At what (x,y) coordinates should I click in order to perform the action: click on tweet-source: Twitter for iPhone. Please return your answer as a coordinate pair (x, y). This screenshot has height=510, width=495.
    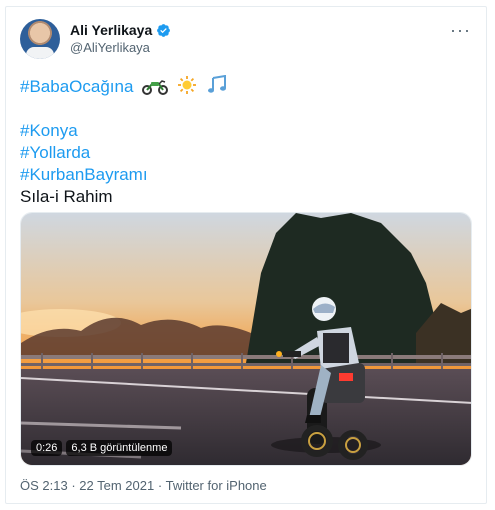
    Looking at the image, I should click on (216, 485).